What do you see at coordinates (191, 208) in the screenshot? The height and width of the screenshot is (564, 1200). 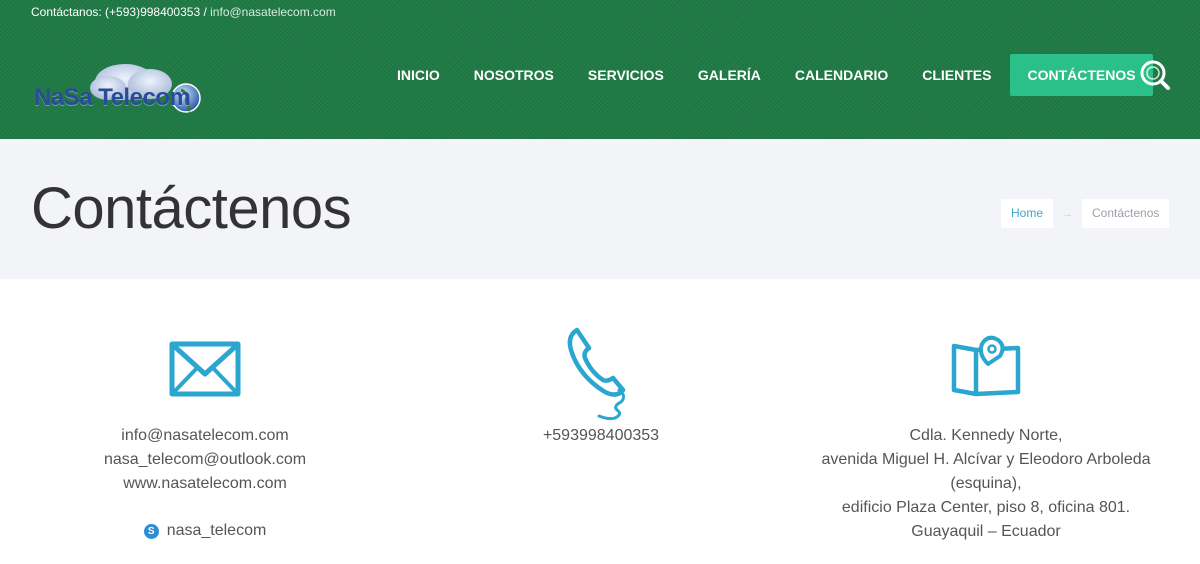 I see `page-title: Contáctenos` at bounding box center [191, 208].